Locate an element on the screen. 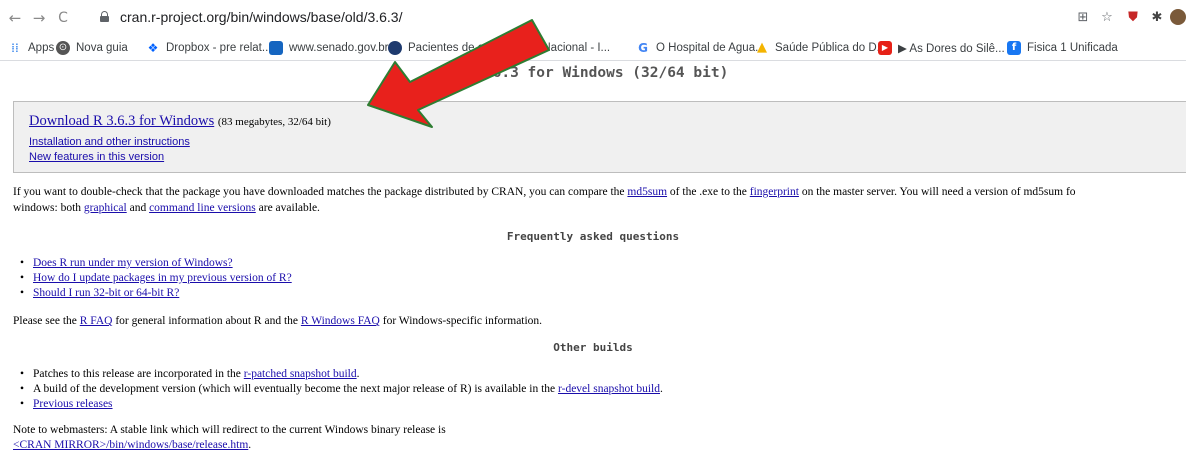 The height and width of the screenshot is (461, 1186). other-builds-heading: Other builds is located at coordinates (593, 347).